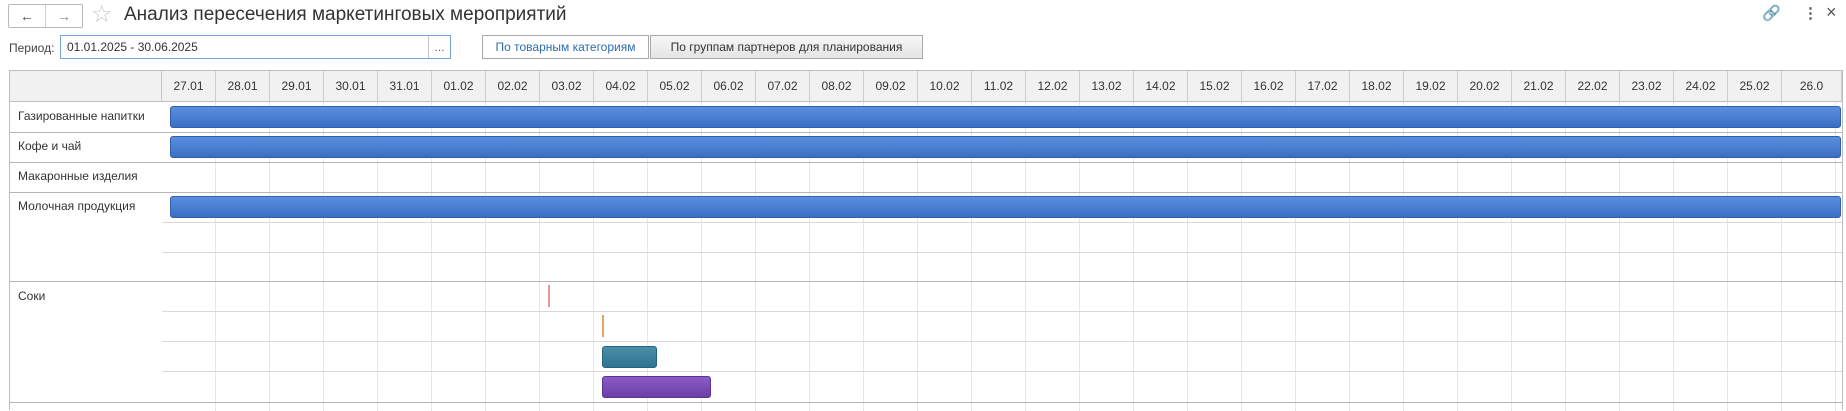 The width and height of the screenshot is (1846, 411). What do you see at coordinates (243, 86) in the screenshot?
I see `date-header-cell: 28.01` at bounding box center [243, 86].